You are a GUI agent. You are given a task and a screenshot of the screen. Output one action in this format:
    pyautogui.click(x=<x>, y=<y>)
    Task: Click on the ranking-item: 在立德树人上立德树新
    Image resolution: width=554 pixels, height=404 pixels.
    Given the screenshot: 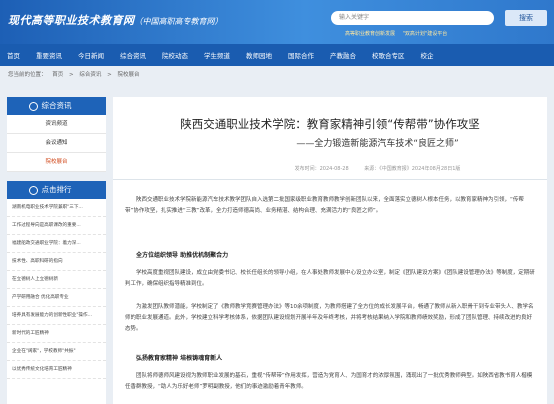 What is the action you would take?
    pyautogui.click(x=56, y=280)
    